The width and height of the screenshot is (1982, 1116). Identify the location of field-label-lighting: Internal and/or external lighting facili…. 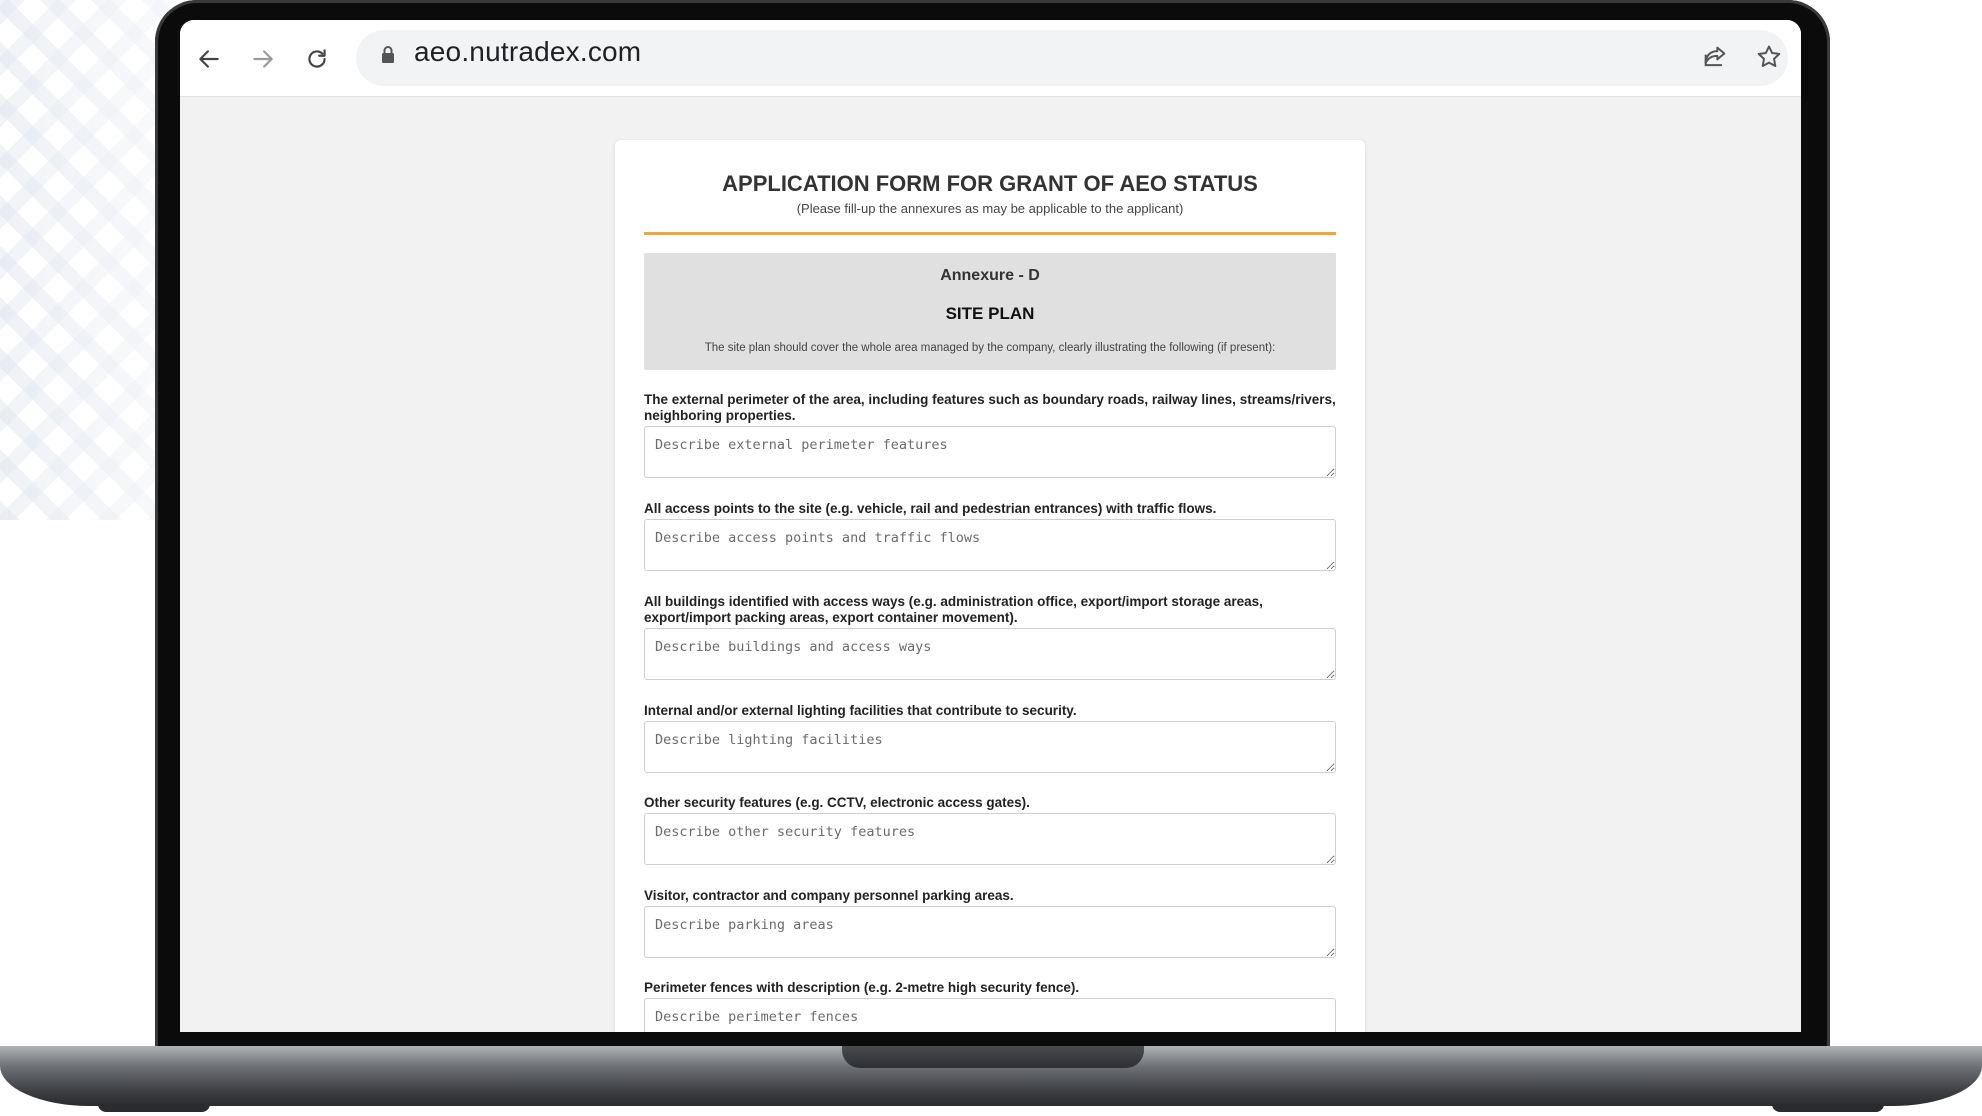
(860, 710).